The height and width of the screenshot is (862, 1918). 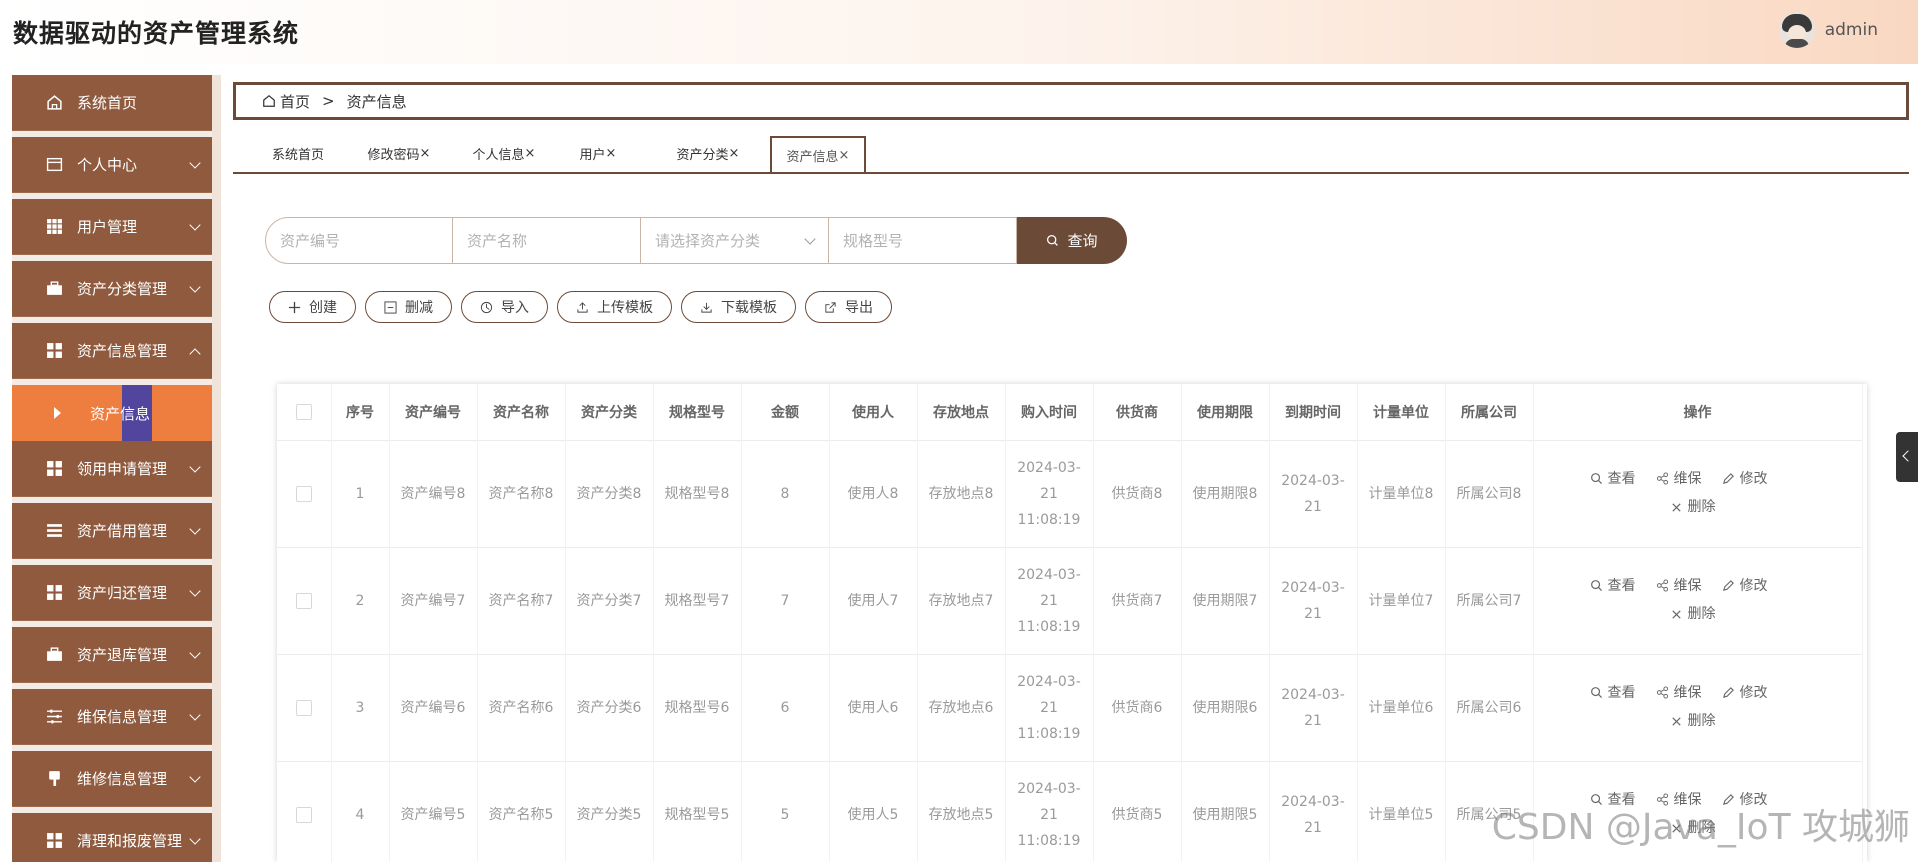 I want to click on asset-code-input: 资产编号, so click(x=359, y=240).